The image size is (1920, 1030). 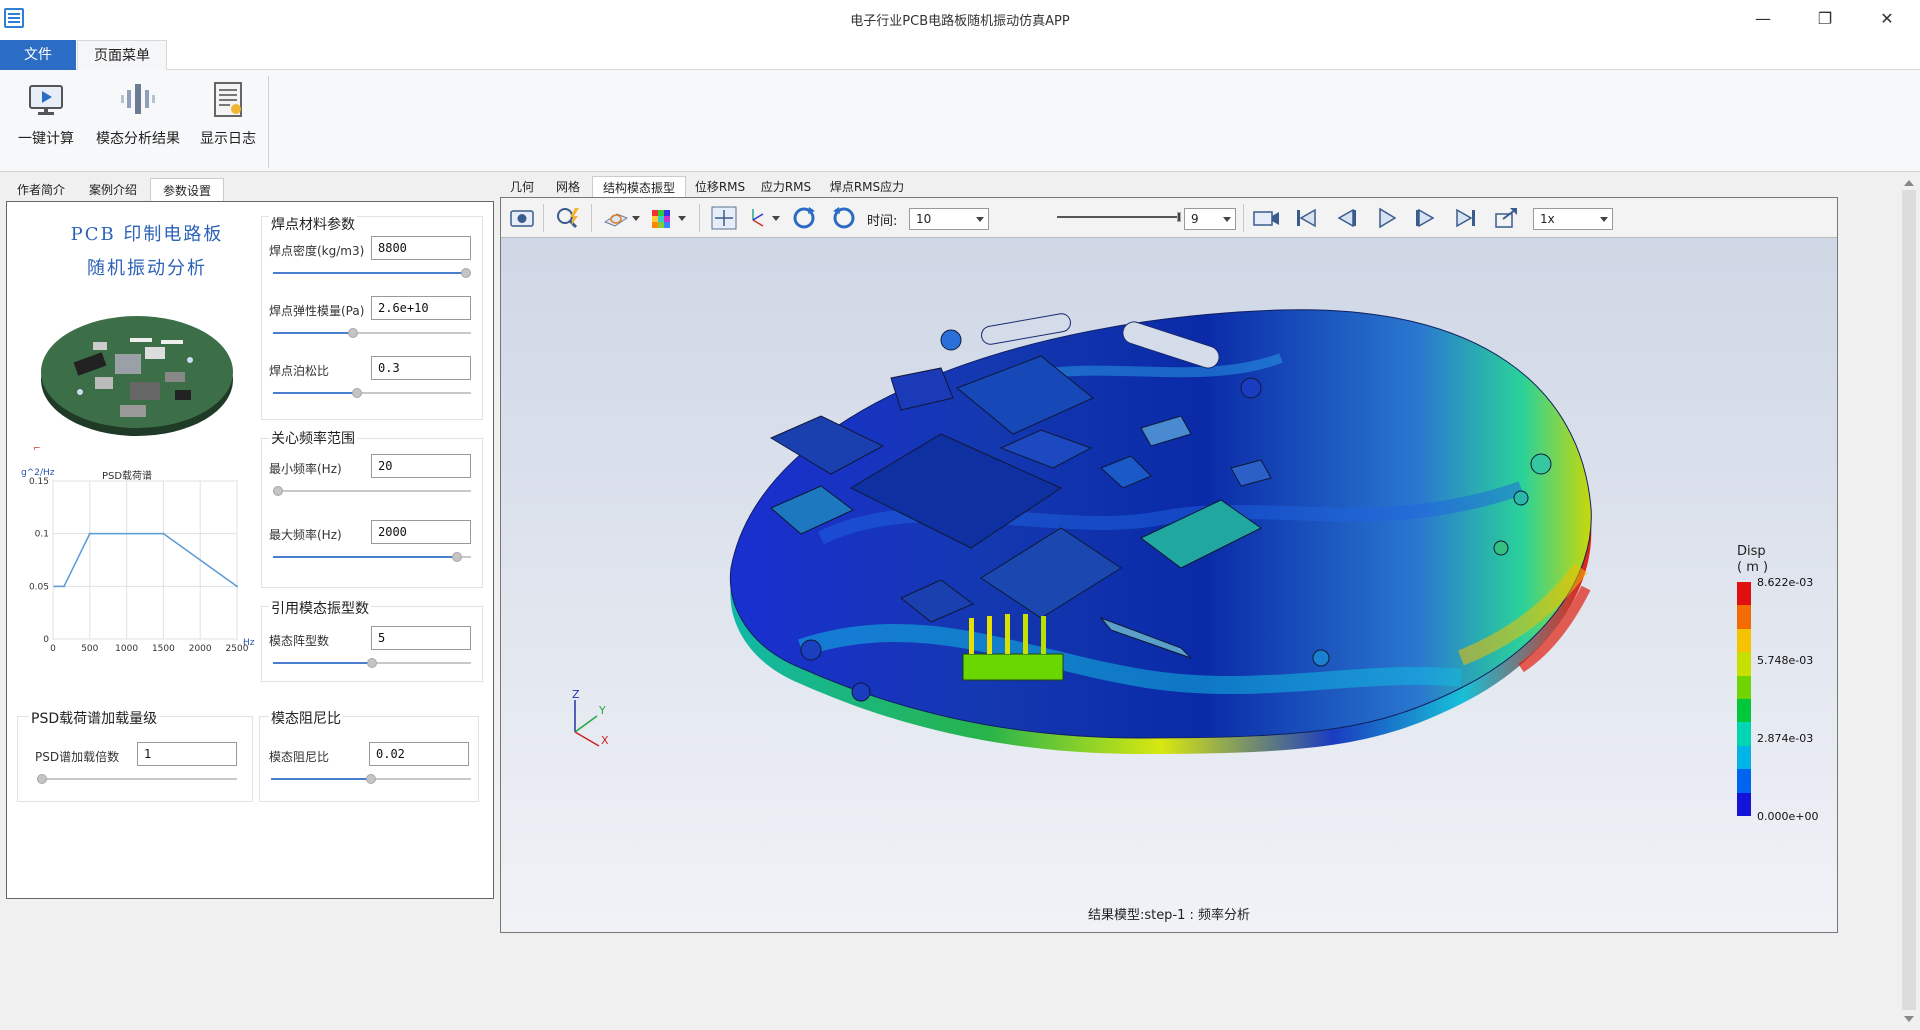 What do you see at coordinates (77, 757) in the screenshot?
I see `psd-multiplier-label: PSD谱加载倍数` at bounding box center [77, 757].